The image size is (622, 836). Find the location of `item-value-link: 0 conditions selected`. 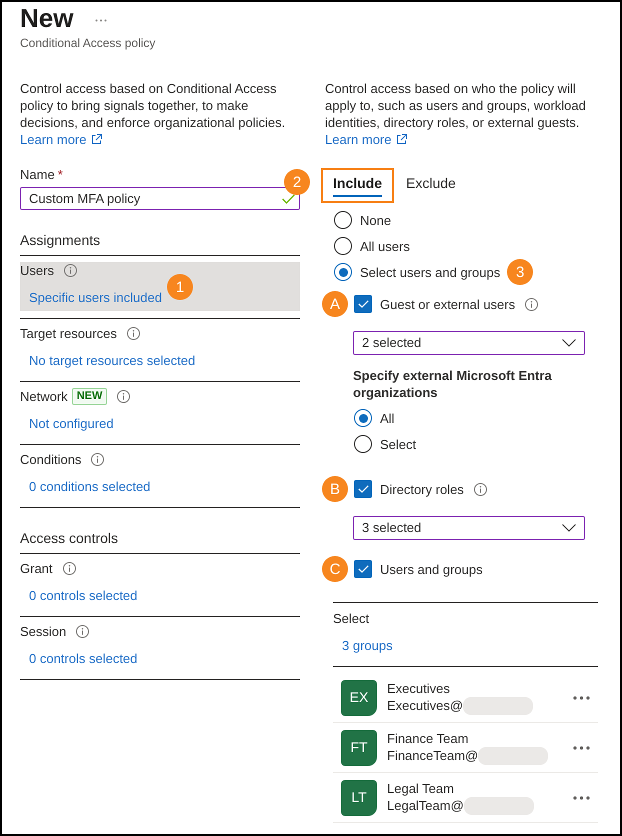

item-value-link: 0 conditions selected is located at coordinates (89, 486).